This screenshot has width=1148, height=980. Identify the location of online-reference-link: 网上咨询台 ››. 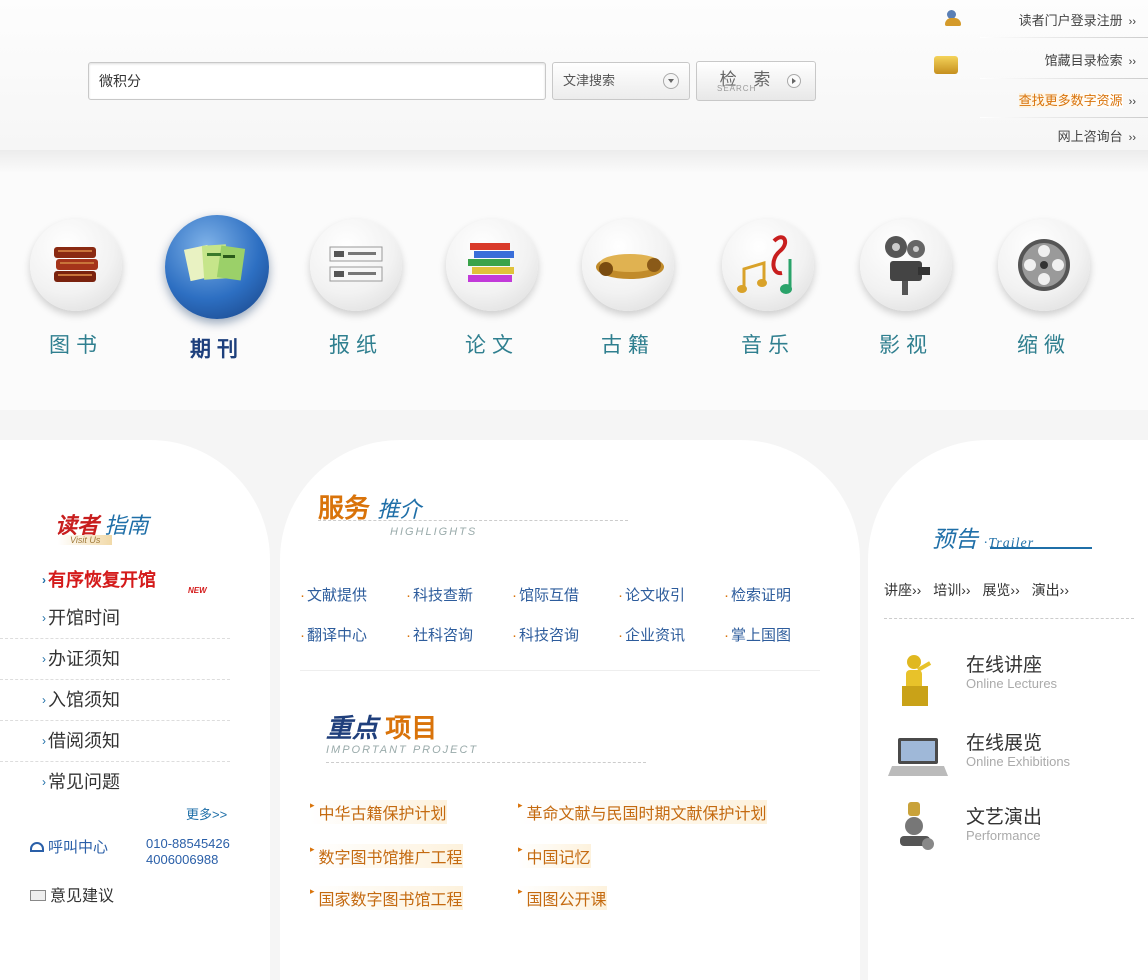
(1097, 137).